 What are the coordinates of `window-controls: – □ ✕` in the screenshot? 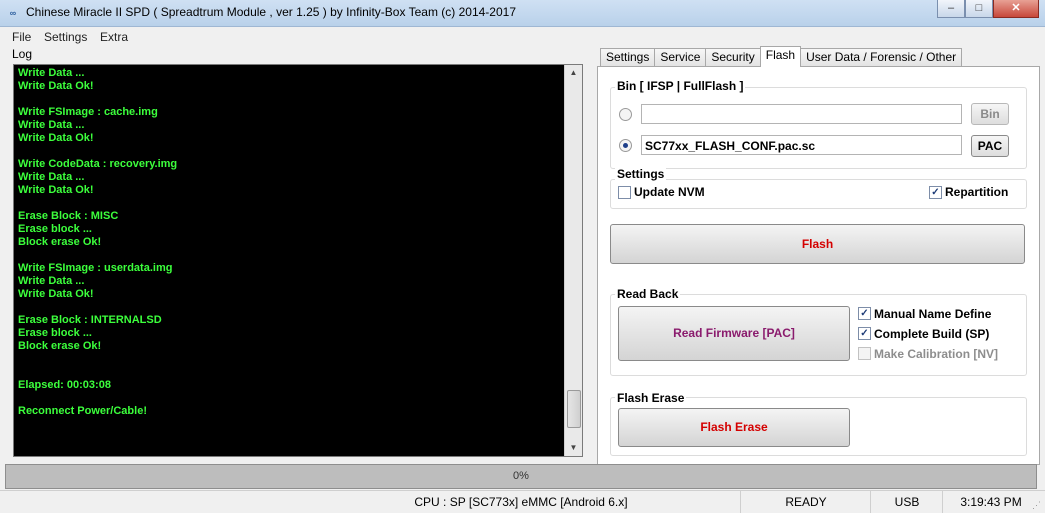 It's located at (988, 9).